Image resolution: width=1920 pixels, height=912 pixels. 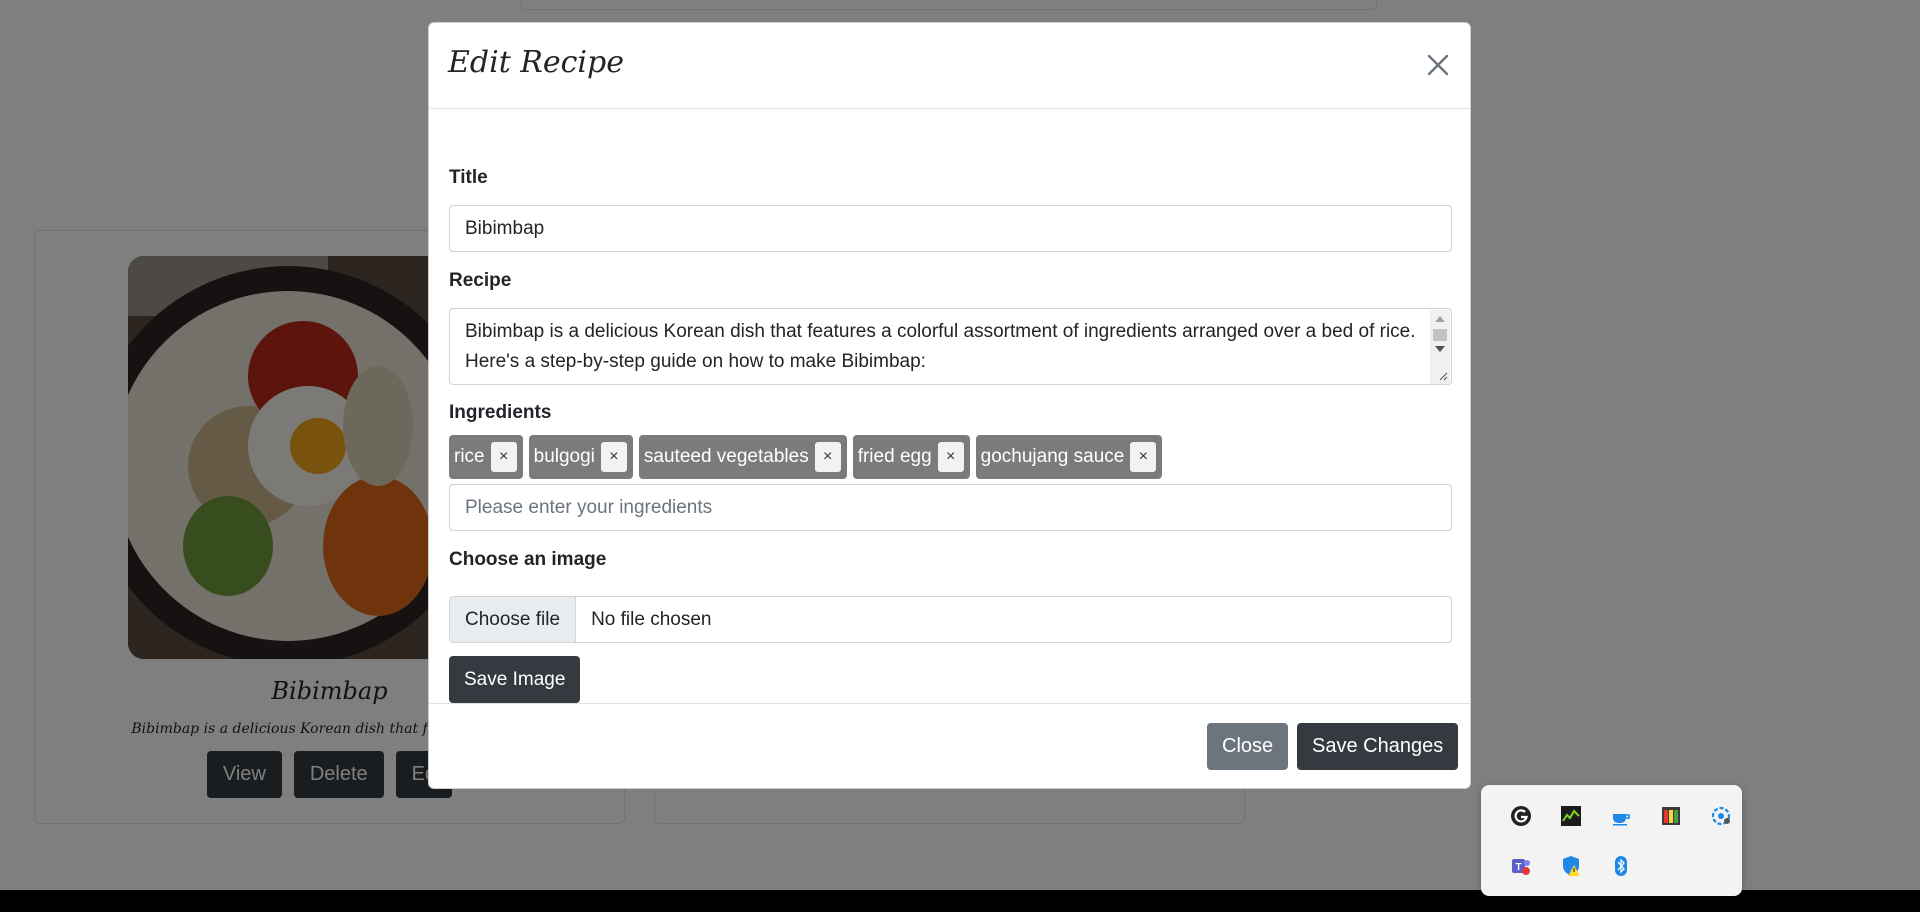 What do you see at coordinates (486, 457) in the screenshot?
I see `ingredient-tag: rice ×` at bounding box center [486, 457].